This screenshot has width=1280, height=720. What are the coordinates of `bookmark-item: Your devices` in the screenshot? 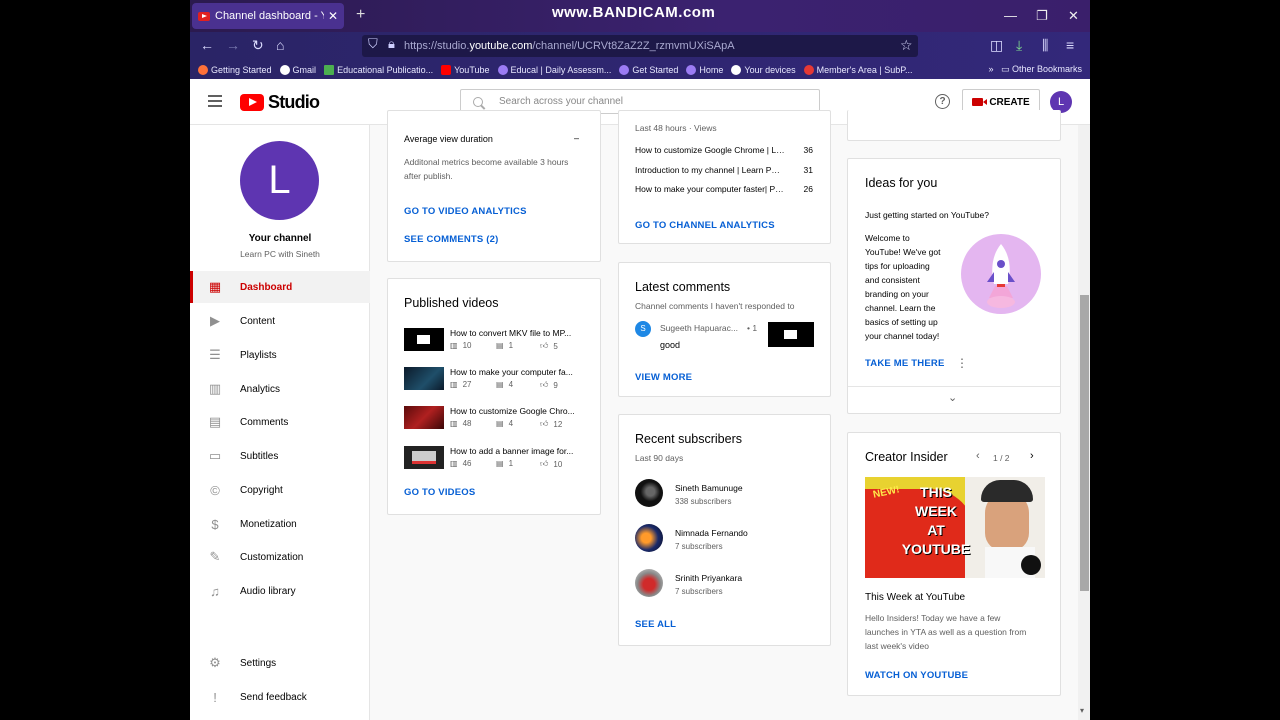 It's located at (763, 69).